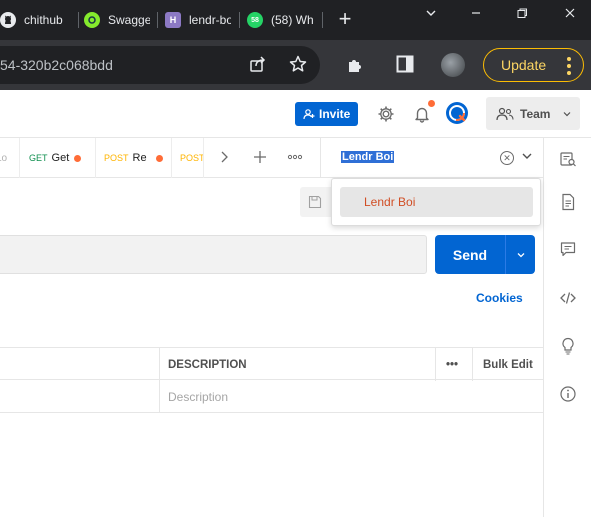 Image resolution: width=591 pixels, height=517 pixels. Describe the element at coordinates (56, 65) in the screenshot. I see `address-bar-url: 54-320b2c068bdd` at that location.